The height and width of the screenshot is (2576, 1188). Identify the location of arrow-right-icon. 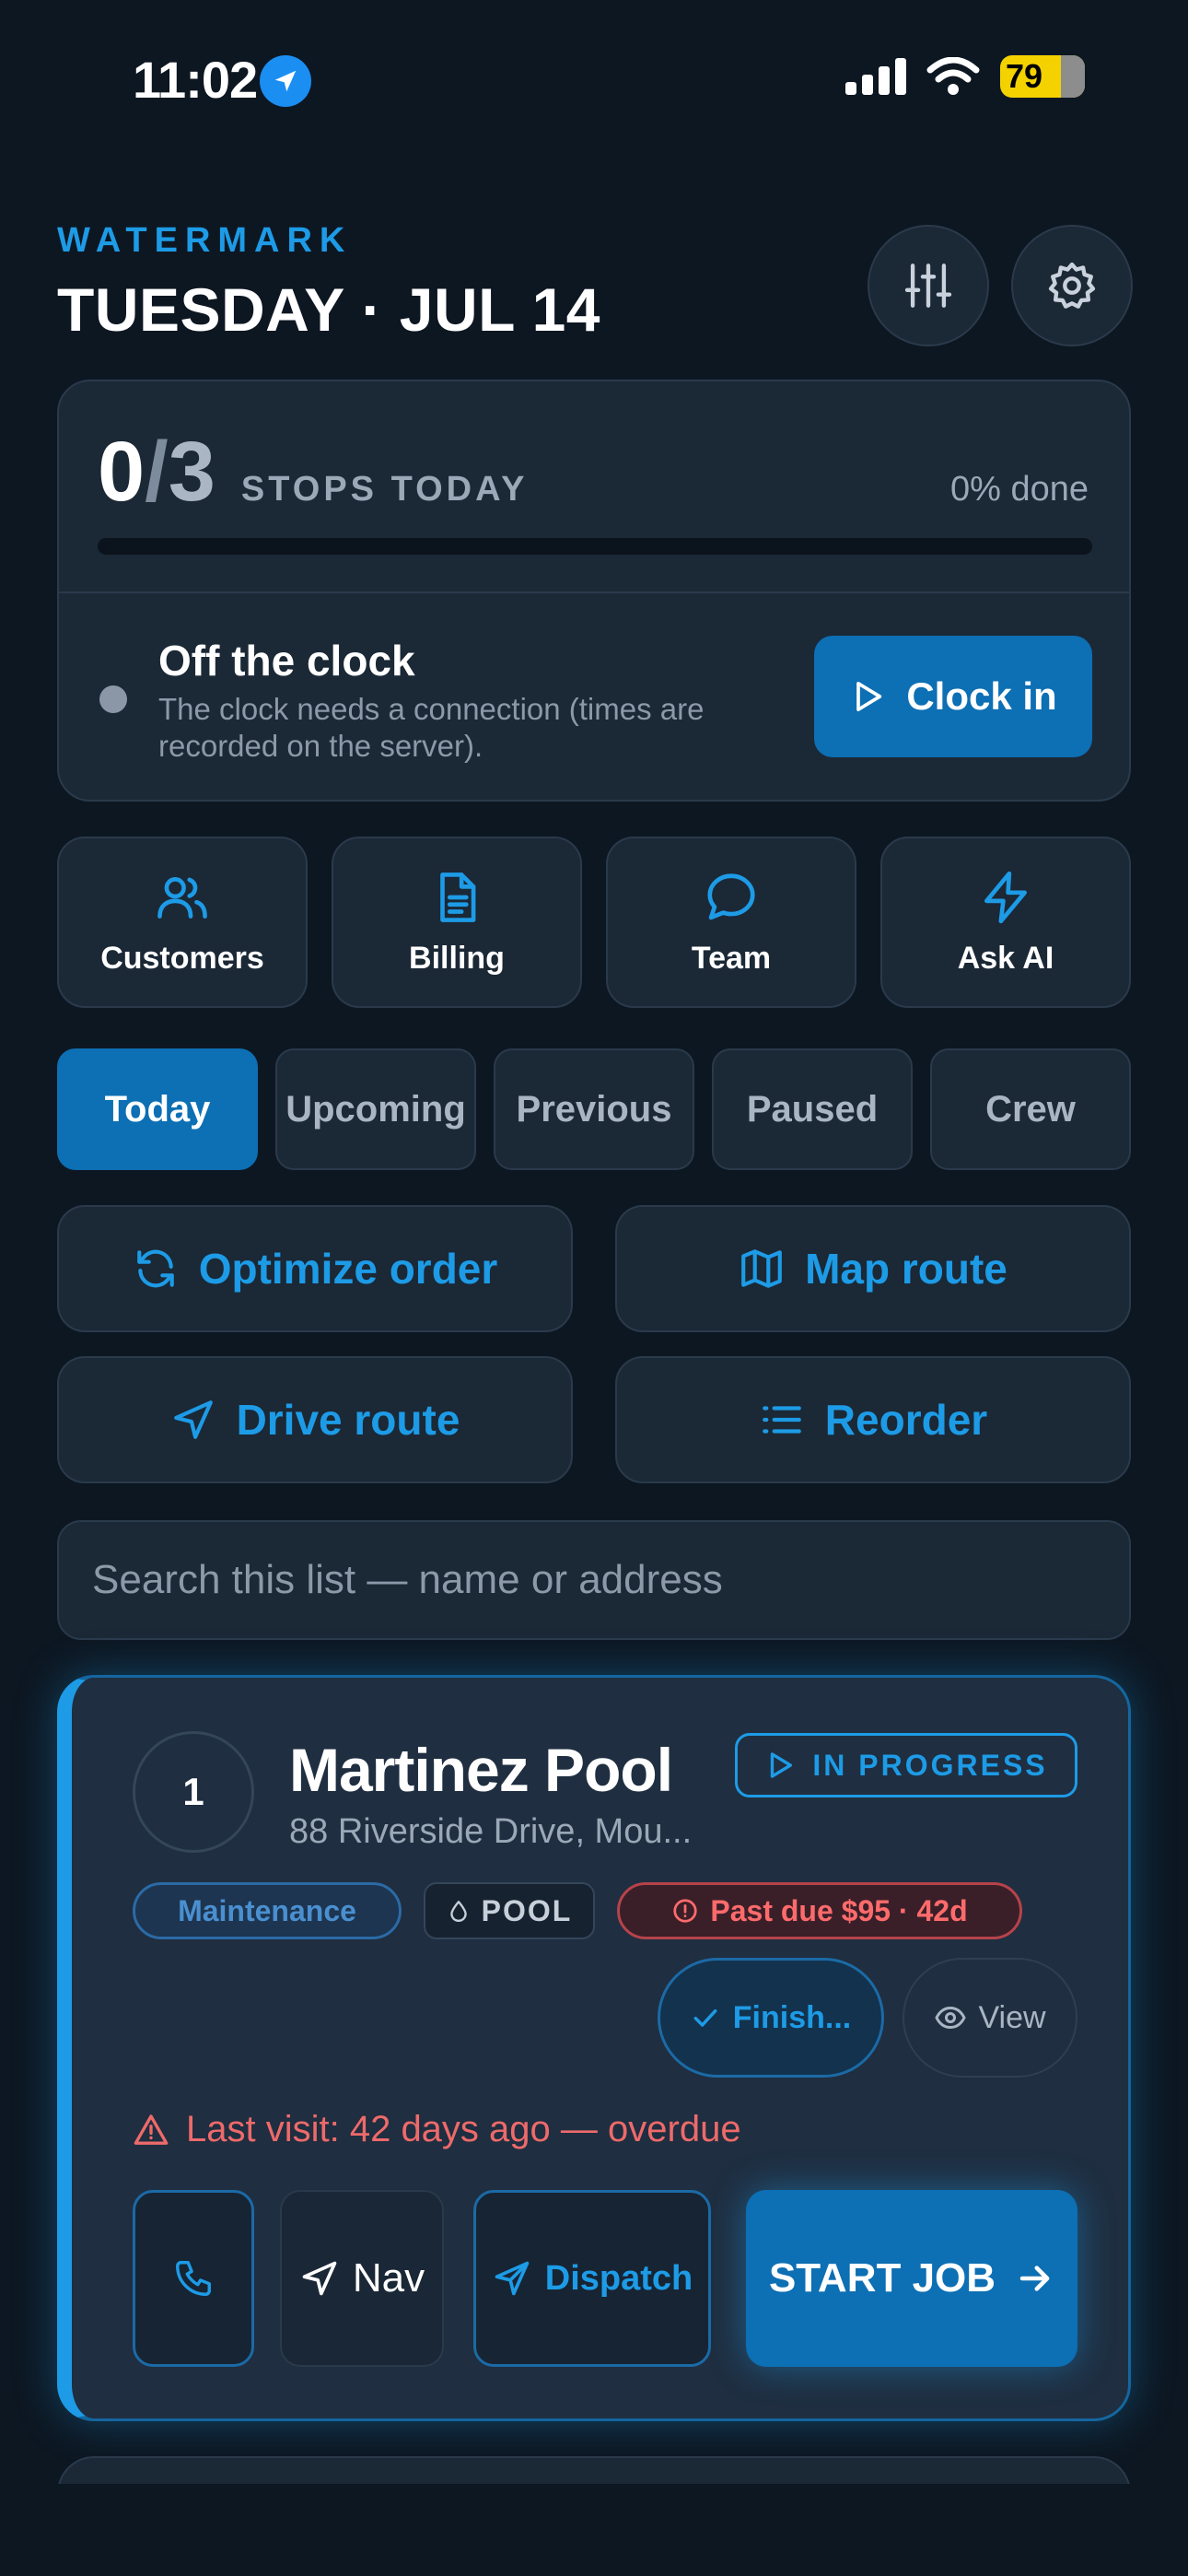
(1034, 2278).